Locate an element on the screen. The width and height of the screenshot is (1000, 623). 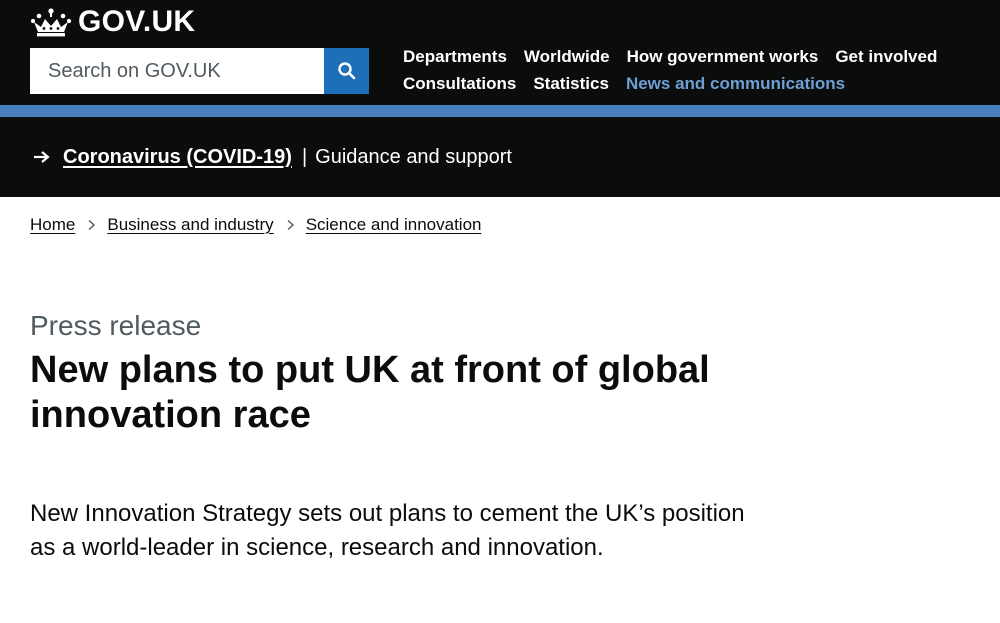
search-icon is located at coordinates (346, 71).